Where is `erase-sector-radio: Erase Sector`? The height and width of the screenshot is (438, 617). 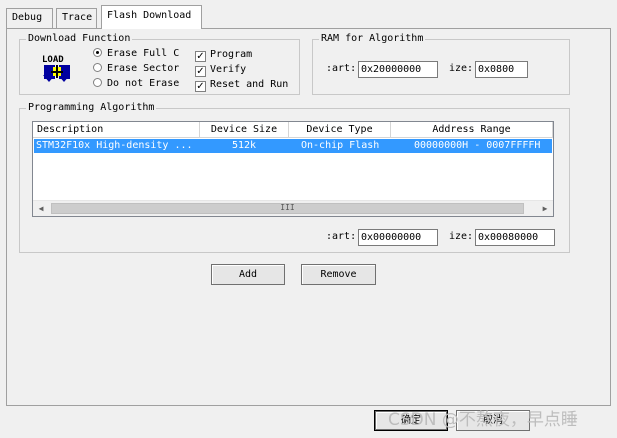
erase-sector-radio: Erase Sector is located at coordinates (136, 69).